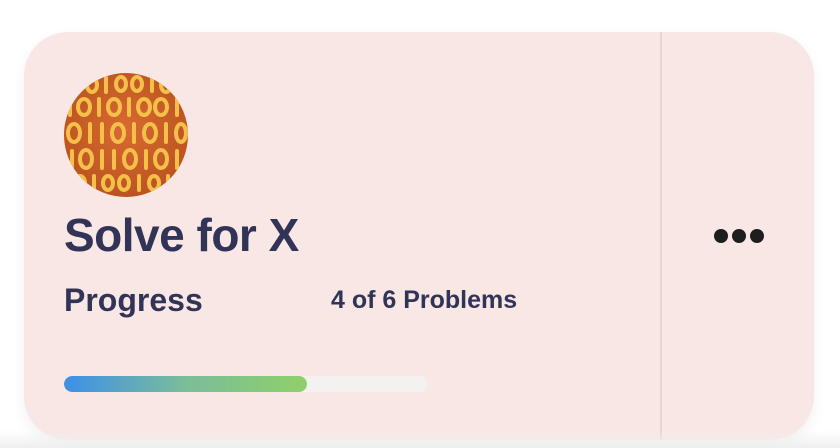  Describe the element at coordinates (126, 135) in the screenshot. I see `binary-digits-icon` at that location.